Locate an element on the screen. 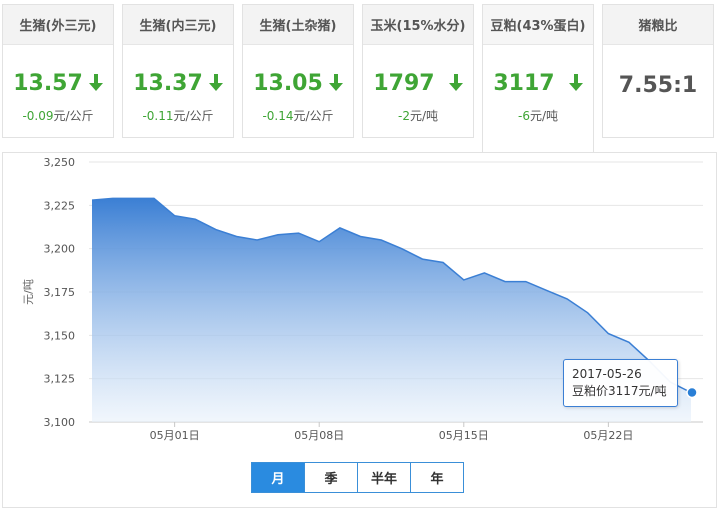 The width and height of the screenshot is (721, 513). card-price: 1797 is located at coordinates (418, 83).